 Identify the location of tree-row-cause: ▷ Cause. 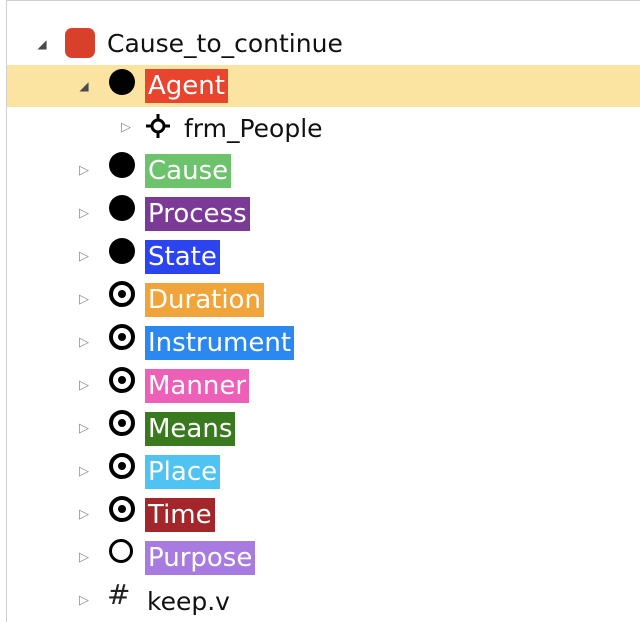
(323, 171).